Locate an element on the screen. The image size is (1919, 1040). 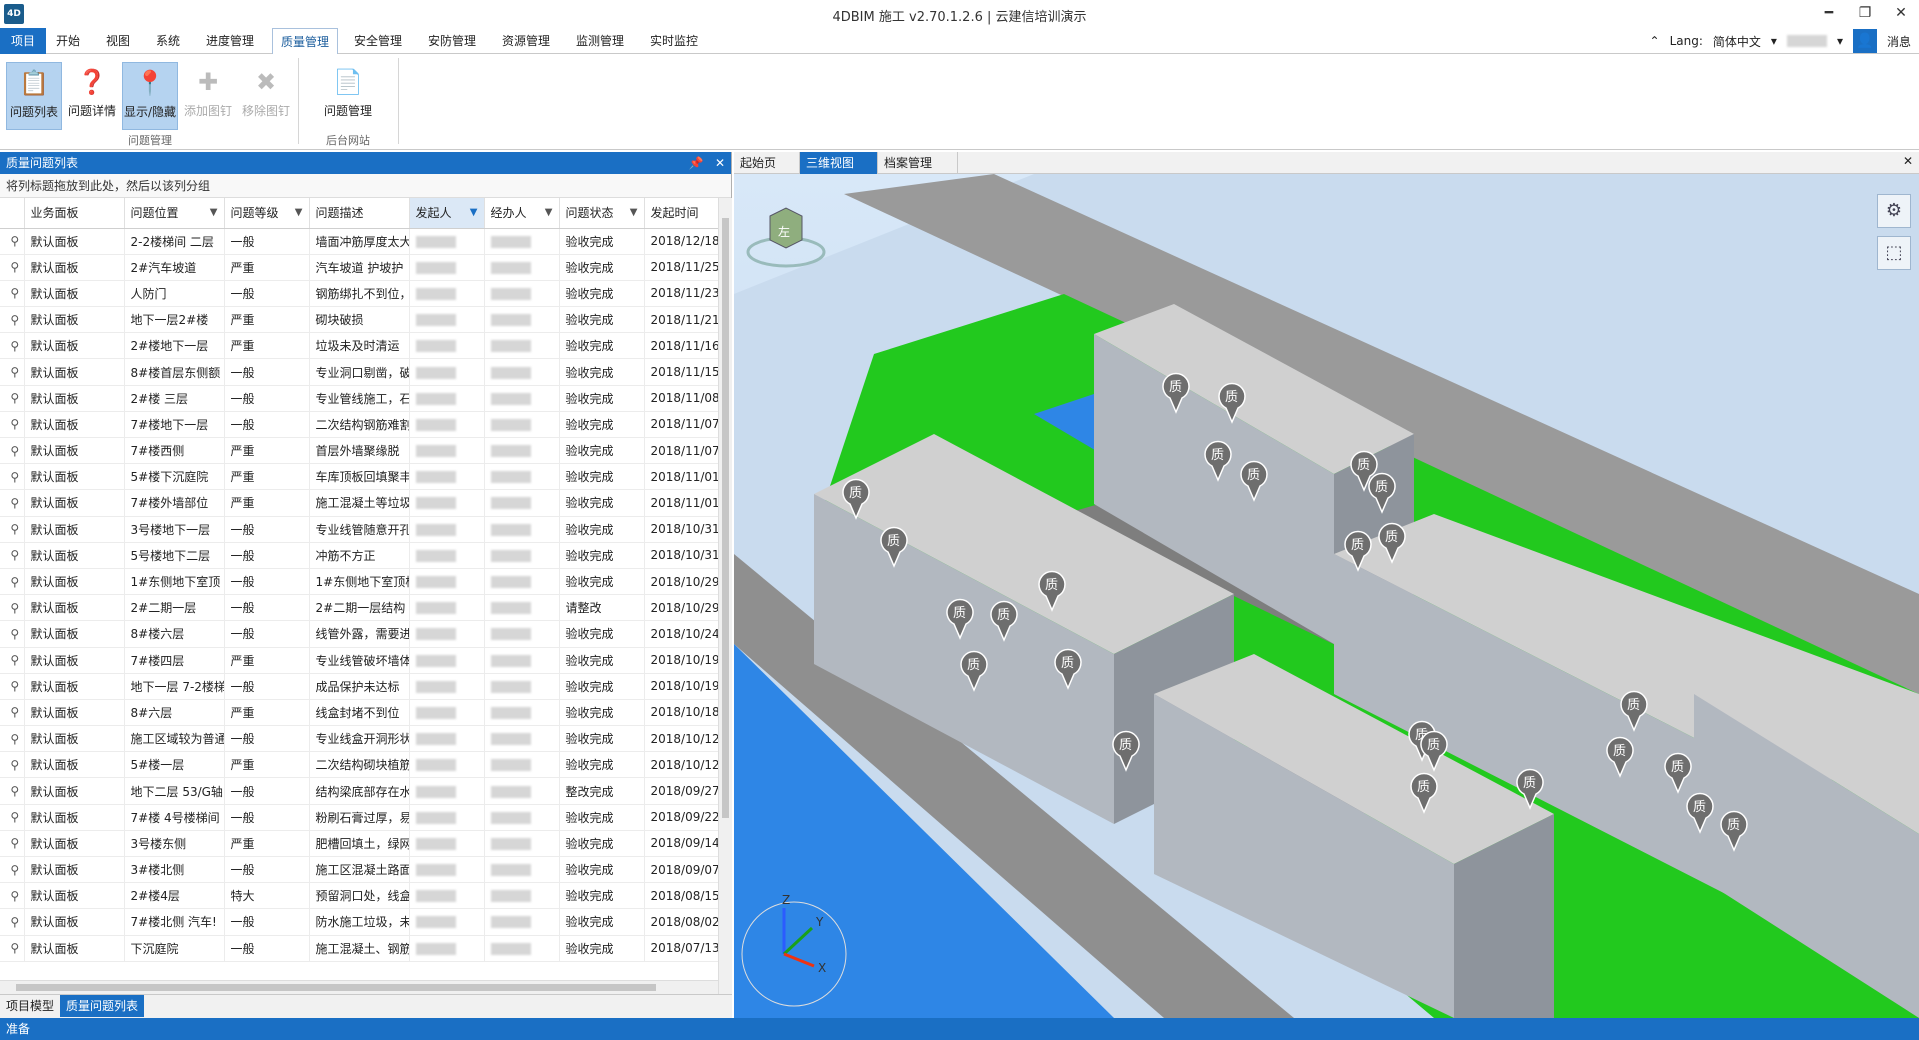
tab-archive: 档案管理✕ is located at coordinates (918, 172).